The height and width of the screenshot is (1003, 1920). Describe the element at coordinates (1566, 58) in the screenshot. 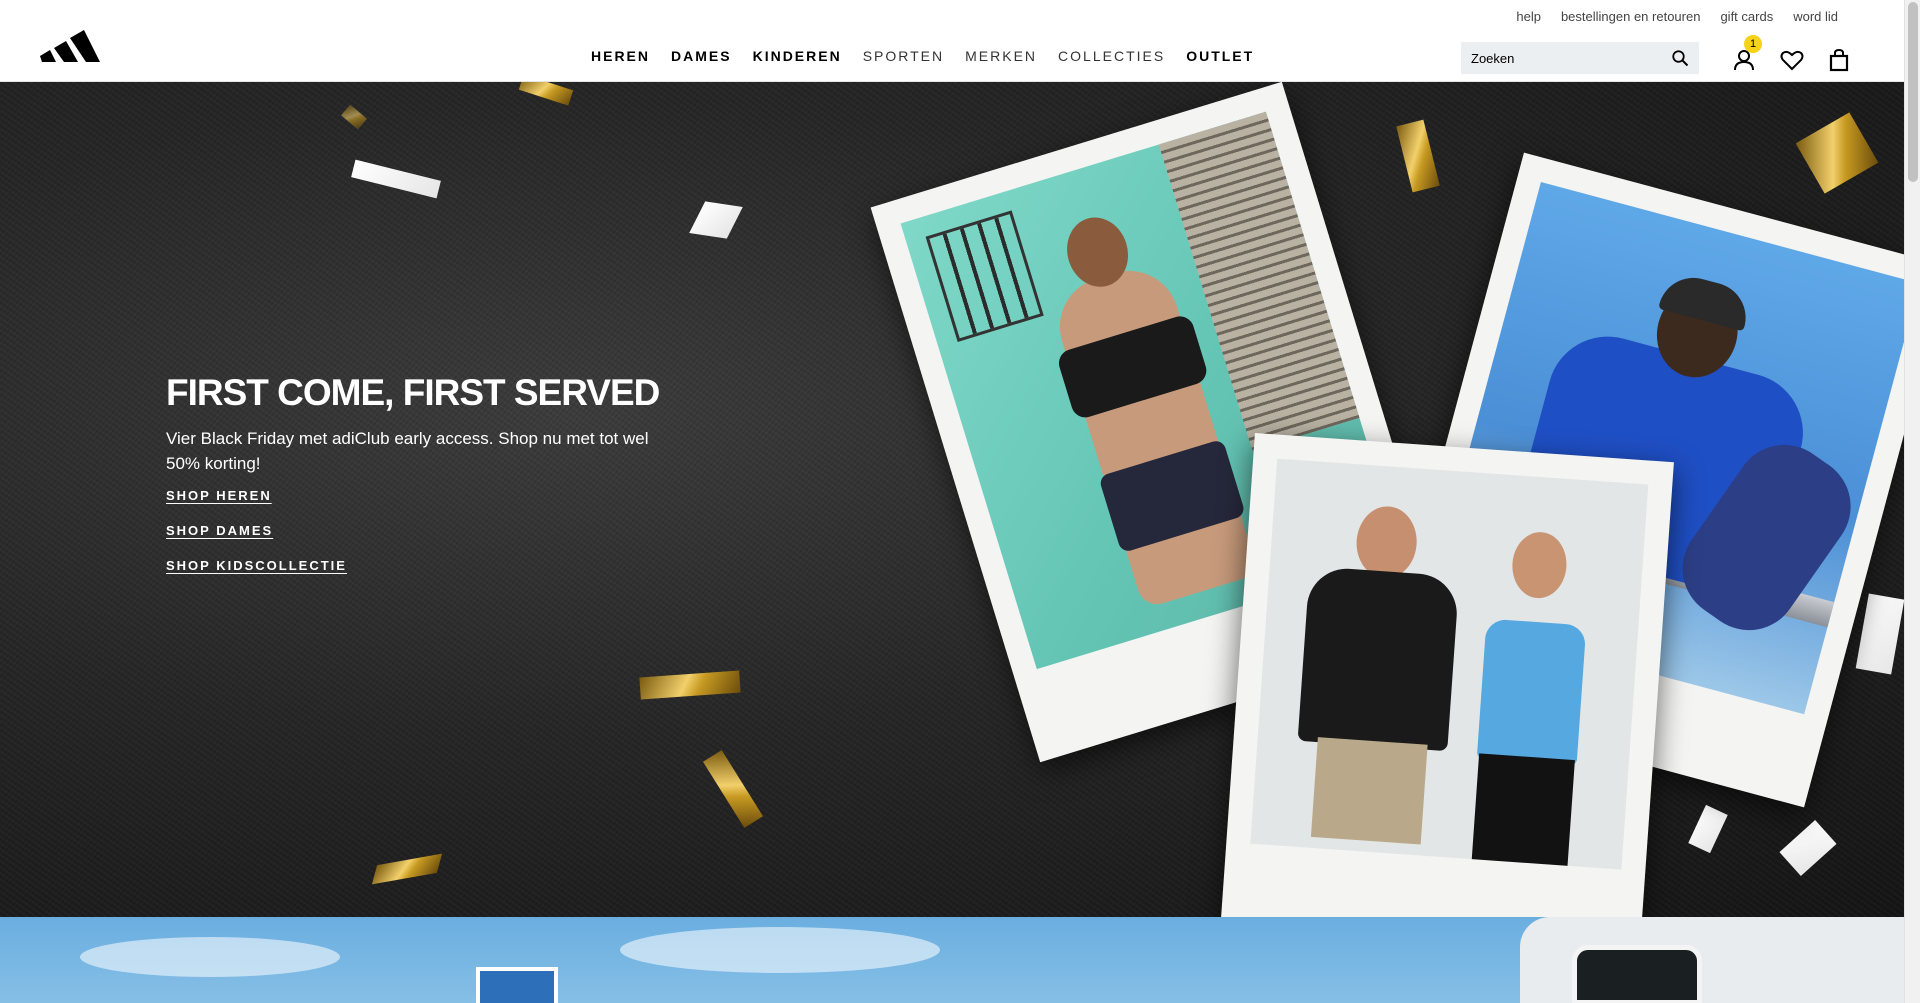

I see `search-input` at that location.